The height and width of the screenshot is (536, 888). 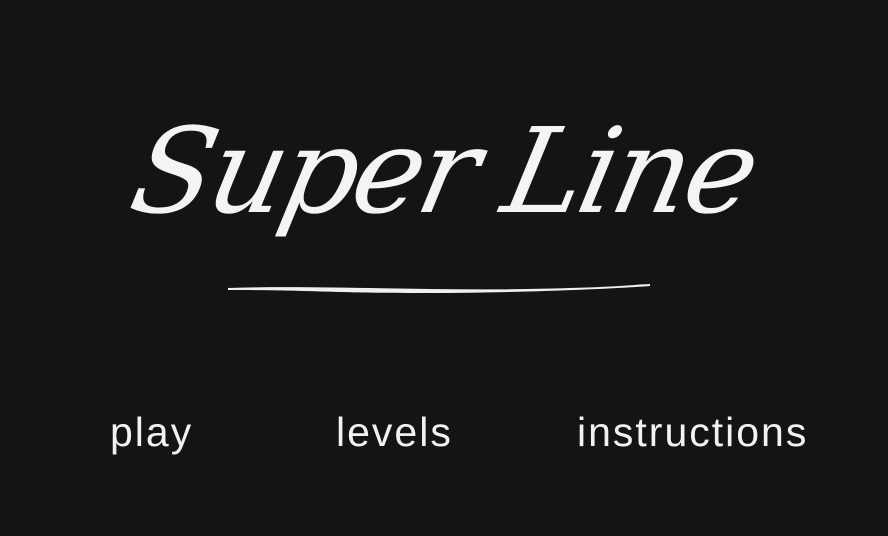 What do you see at coordinates (692, 432) in the screenshot?
I see `instructions-button: instructions` at bounding box center [692, 432].